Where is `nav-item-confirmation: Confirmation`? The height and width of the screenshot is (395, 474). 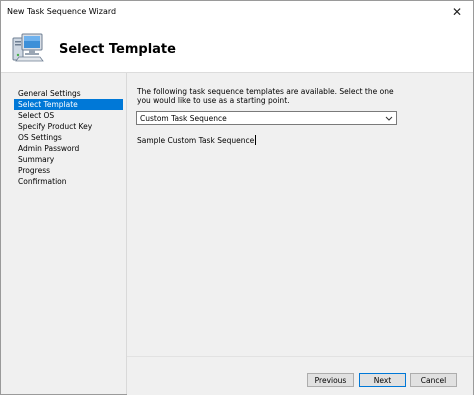 nav-item-confirmation: Confirmation is located at coordinates (68, 181).